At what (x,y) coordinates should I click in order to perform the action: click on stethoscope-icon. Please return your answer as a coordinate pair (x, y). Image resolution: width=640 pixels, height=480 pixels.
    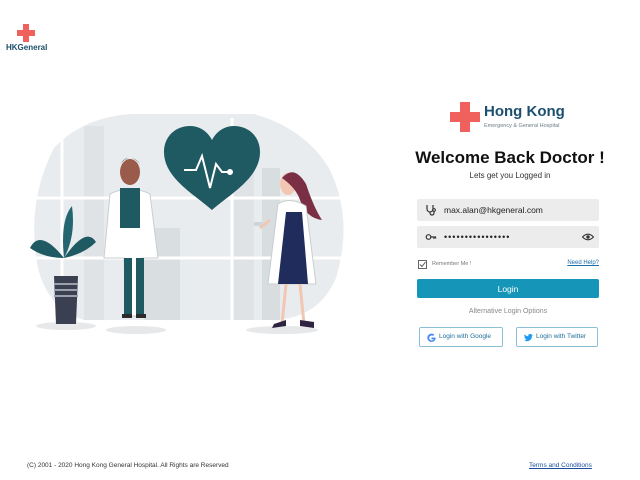
    Looking at the image, I should click on (431, 210).